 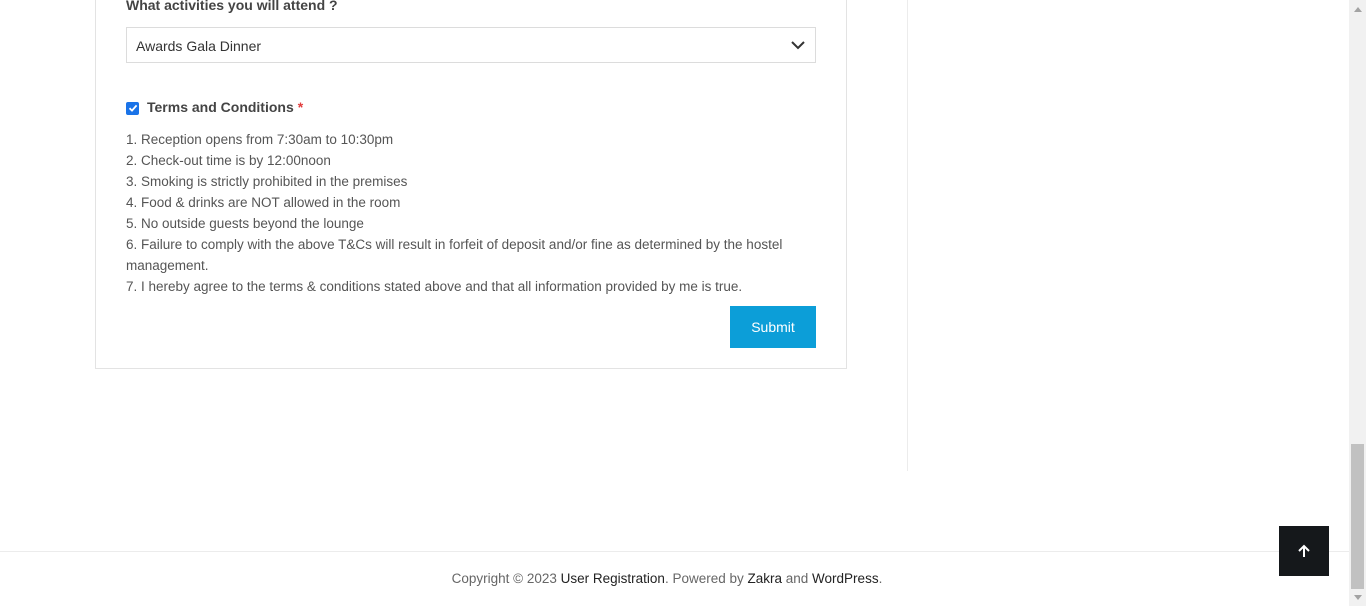 What do you see at coordinates (773, 327) in the screenshot?
I see `submit-button: Submit` at bounding box center [773, 327].